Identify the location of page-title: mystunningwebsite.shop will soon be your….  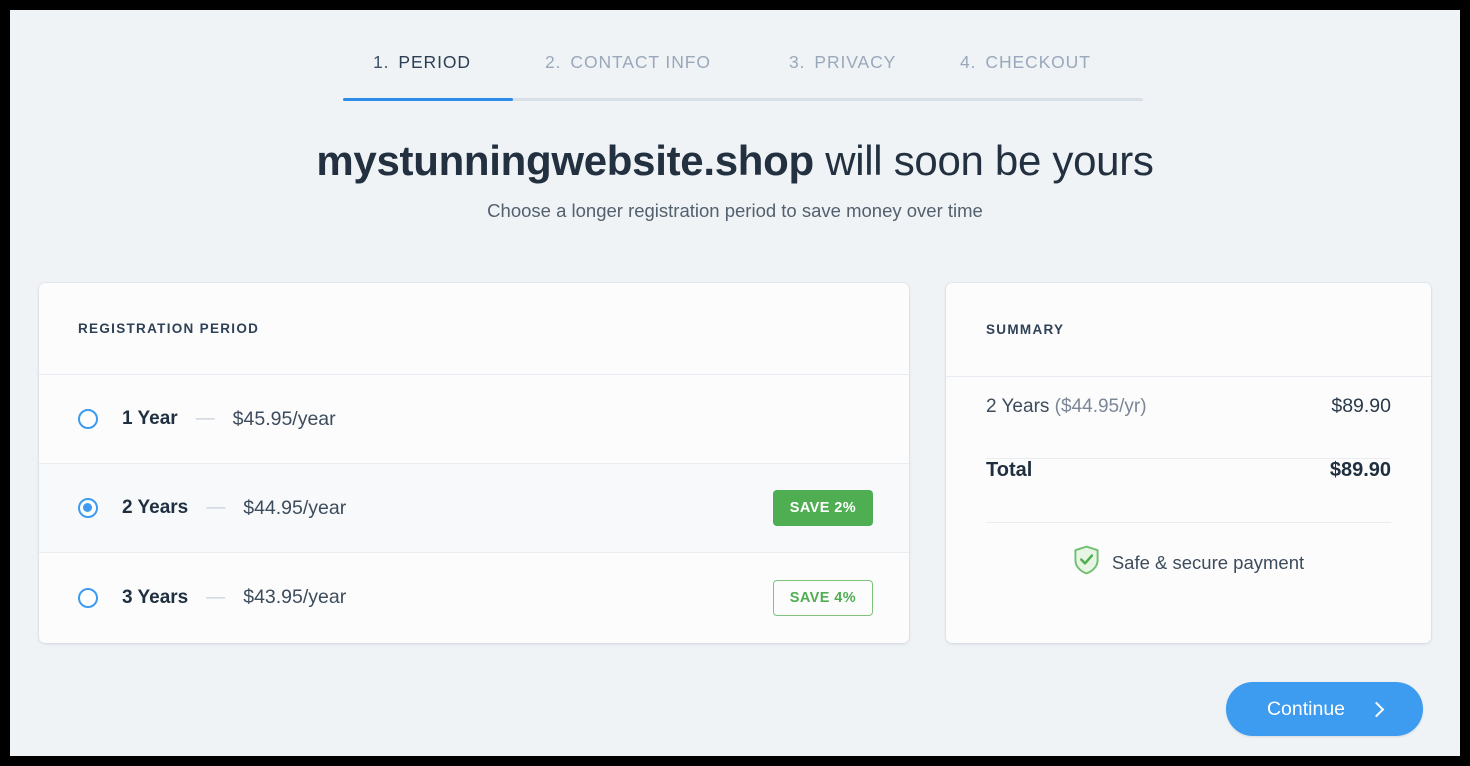
(735, 161).